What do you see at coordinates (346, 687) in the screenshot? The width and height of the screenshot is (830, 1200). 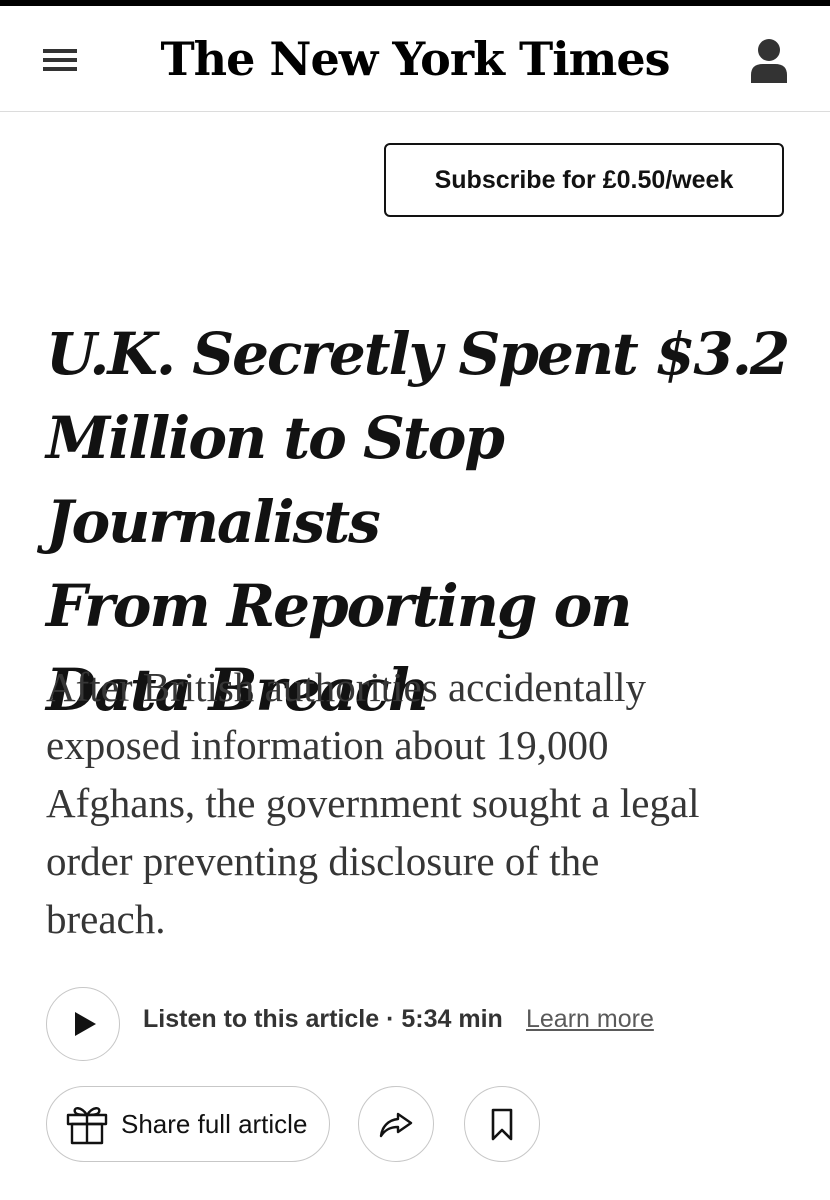 I see `summary-line: After British authorities accidentally` at bounding box center [346, 687].